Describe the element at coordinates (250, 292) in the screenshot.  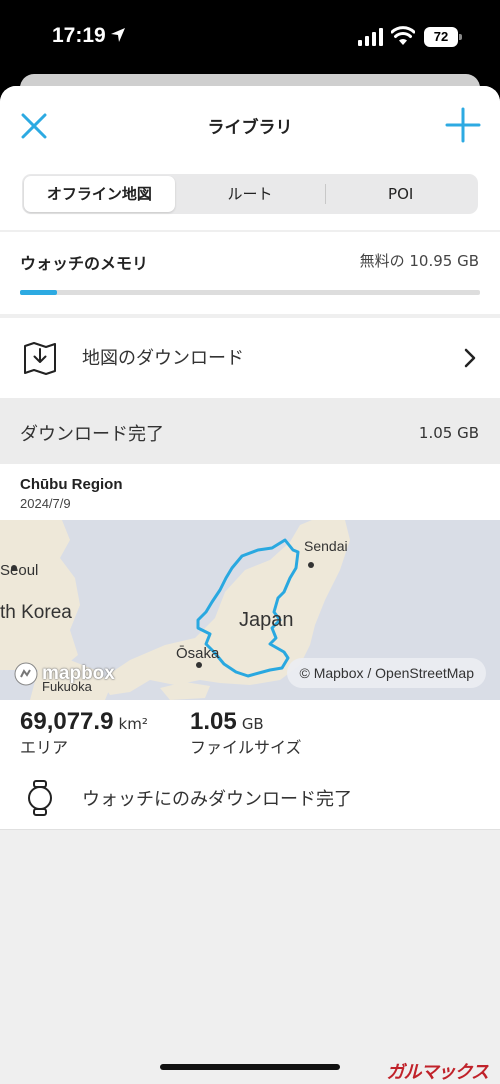
I see `memory-progress-bar` at that location.